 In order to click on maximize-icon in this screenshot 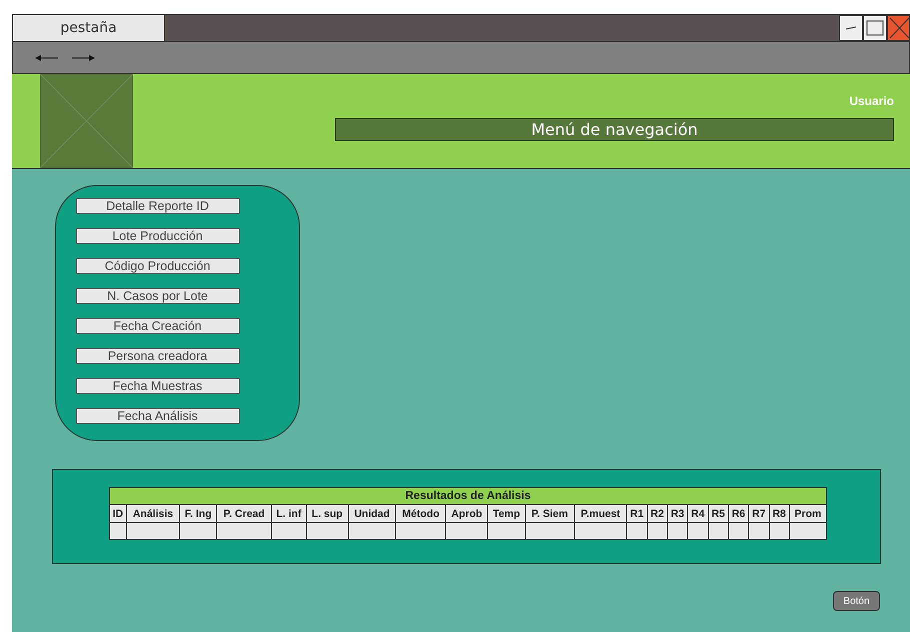, I will do `click(875, 28)`.